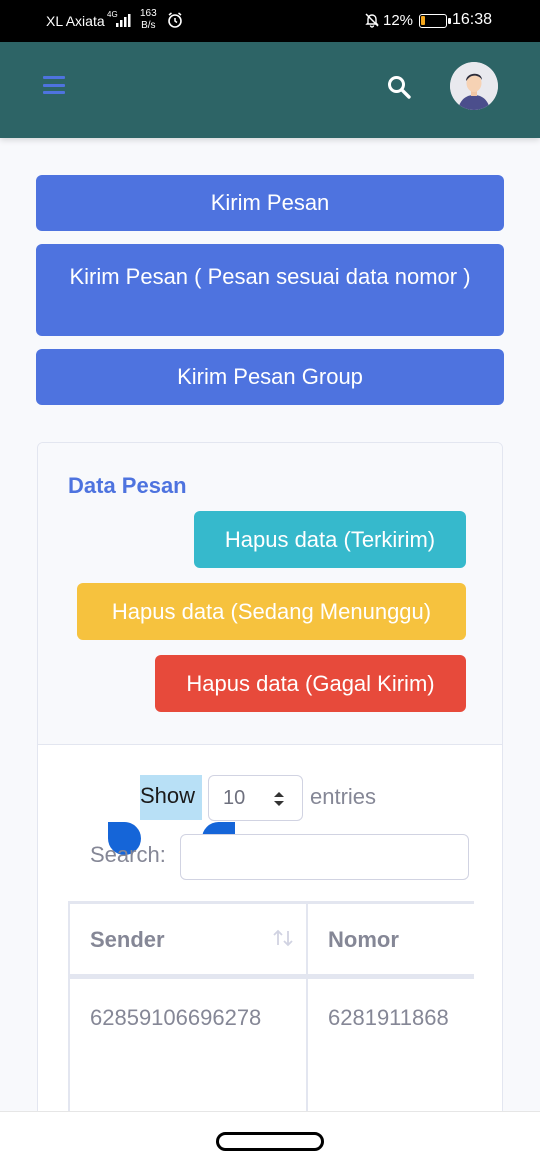 This screenshot has height=1170, width=540. I want to click on user-avatar-icon, so click(474, 86).